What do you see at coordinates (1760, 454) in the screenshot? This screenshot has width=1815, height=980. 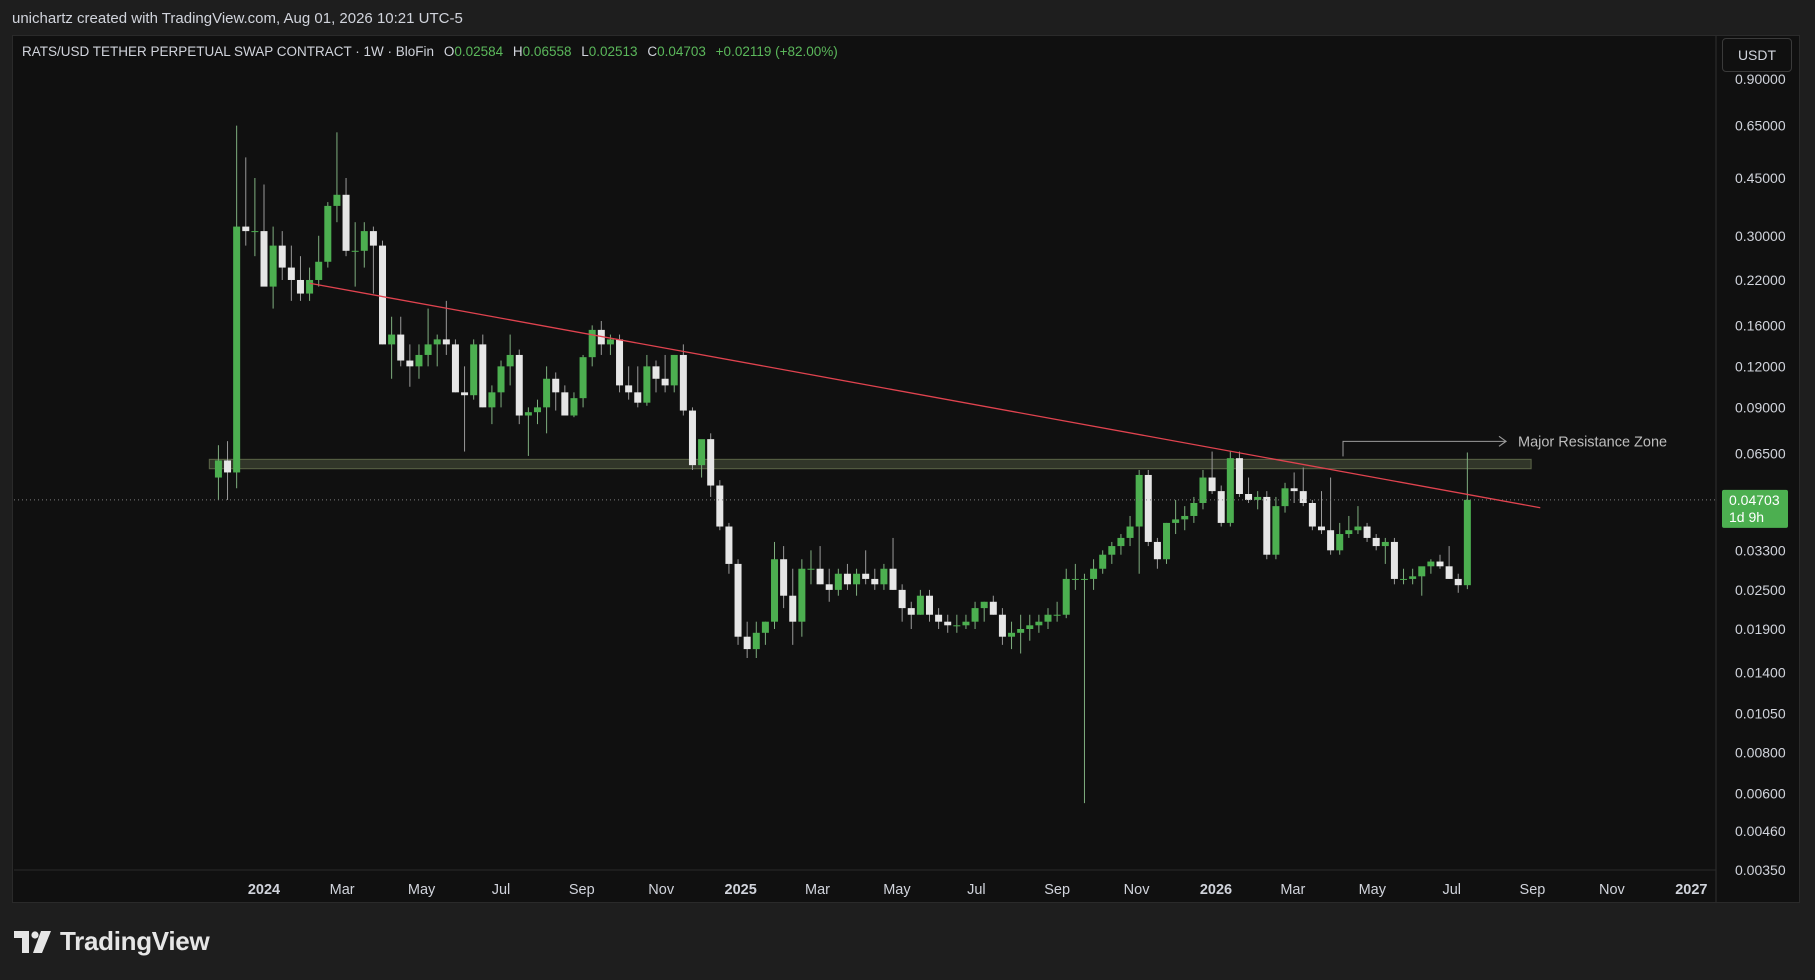 I see `price-tick-label: 0.06500` at bounding box center [1760, 454].